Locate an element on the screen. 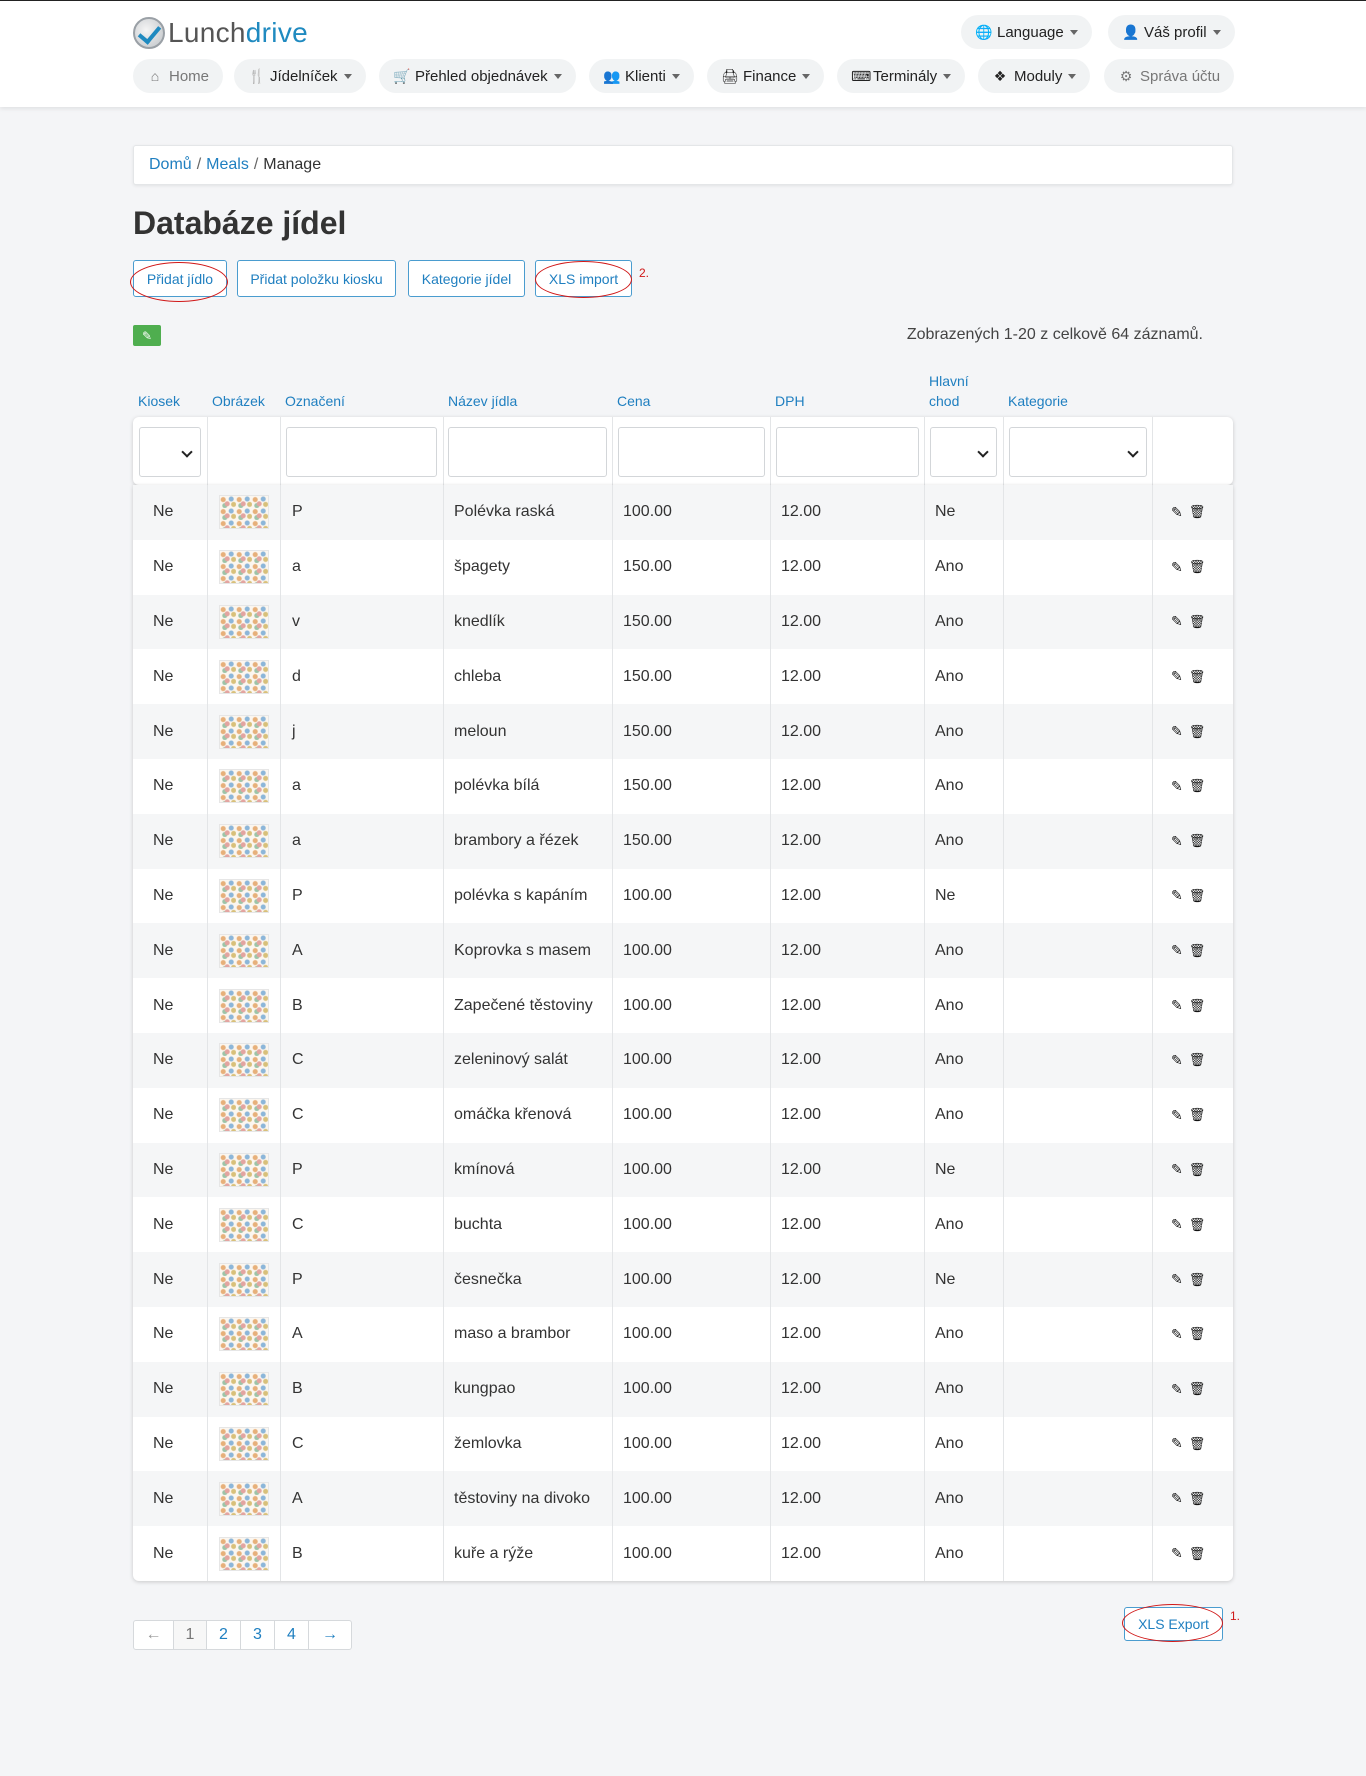 The width and height of the screenshot is (1366, 1776). language-dropdown: 🌐 Language is located at coordinates (1026, 32).